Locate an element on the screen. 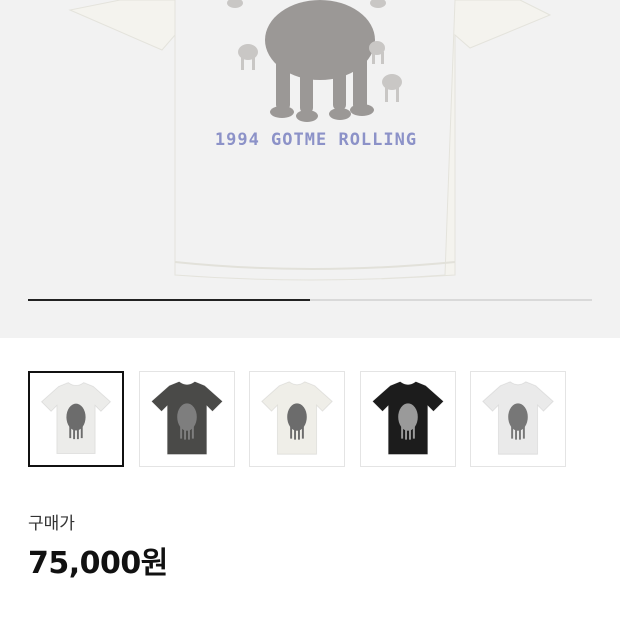  thumbnail-ivory-tee is located at coordinates (297, 419).